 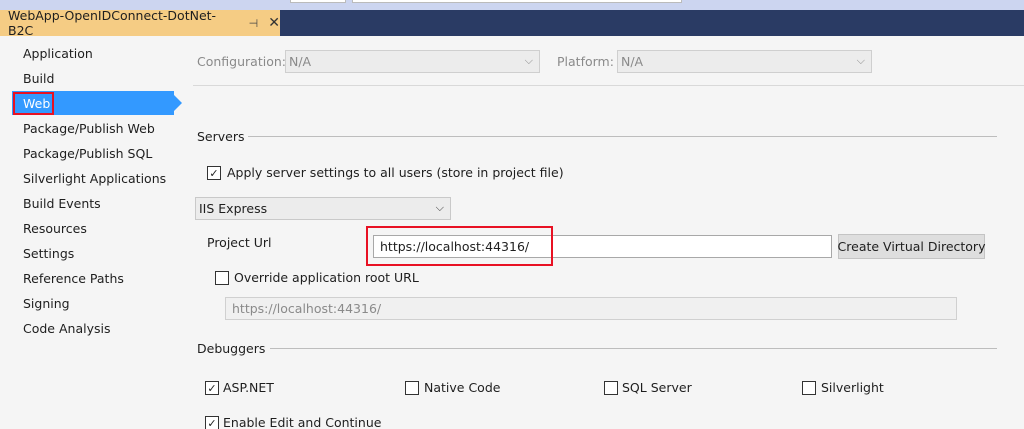 I want to click on edit-and-continue-checkbox: ✓, so click(x=212, y=422).